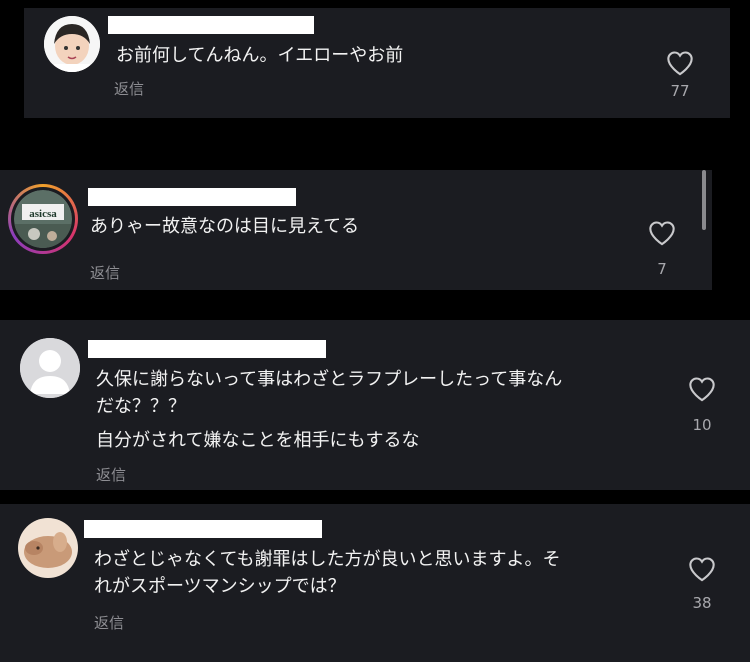 The height and width of the screenshot is (662, 750). Describe the element at coordinates (662, 249) in the screenshot. I see `like-button: 7` at that location.